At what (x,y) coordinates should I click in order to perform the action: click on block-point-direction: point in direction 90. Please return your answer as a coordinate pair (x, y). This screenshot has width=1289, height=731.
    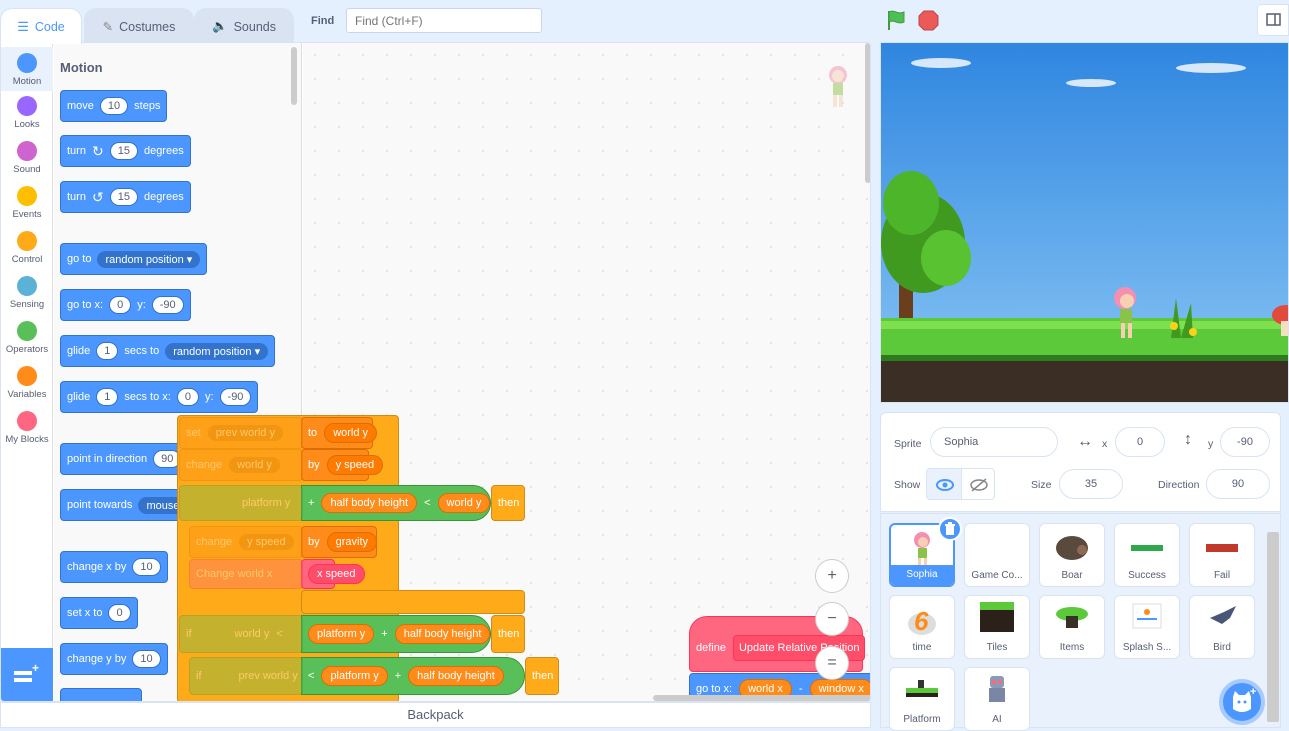
    Looking at the image, I should click on (124, 459).